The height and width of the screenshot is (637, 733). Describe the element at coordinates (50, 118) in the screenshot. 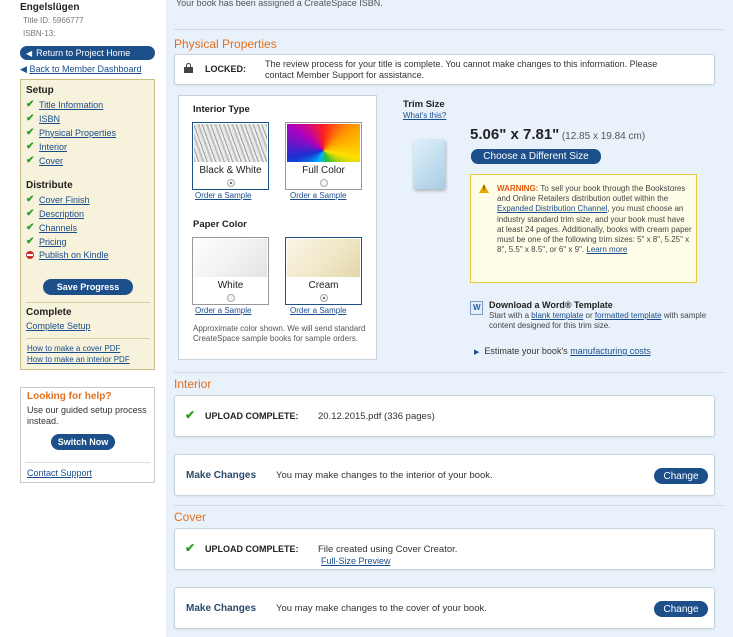

I see `step-label: ISBN` at that location.